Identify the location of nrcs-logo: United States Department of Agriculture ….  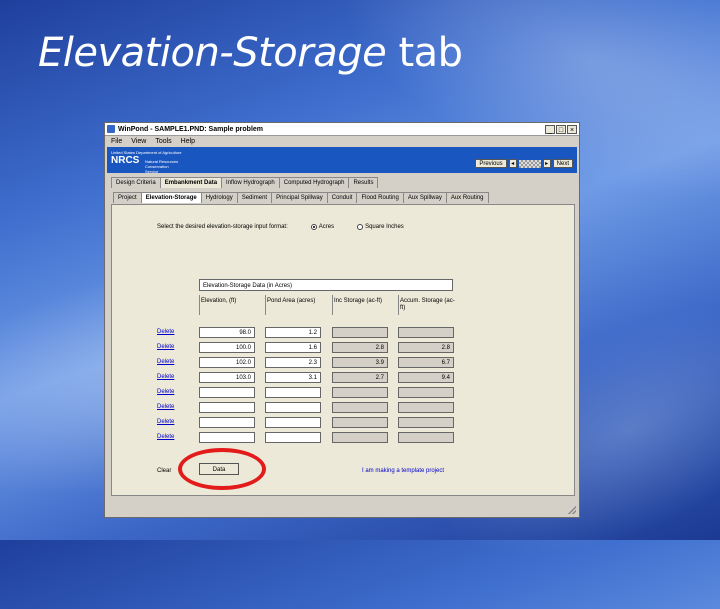
(146, 162).